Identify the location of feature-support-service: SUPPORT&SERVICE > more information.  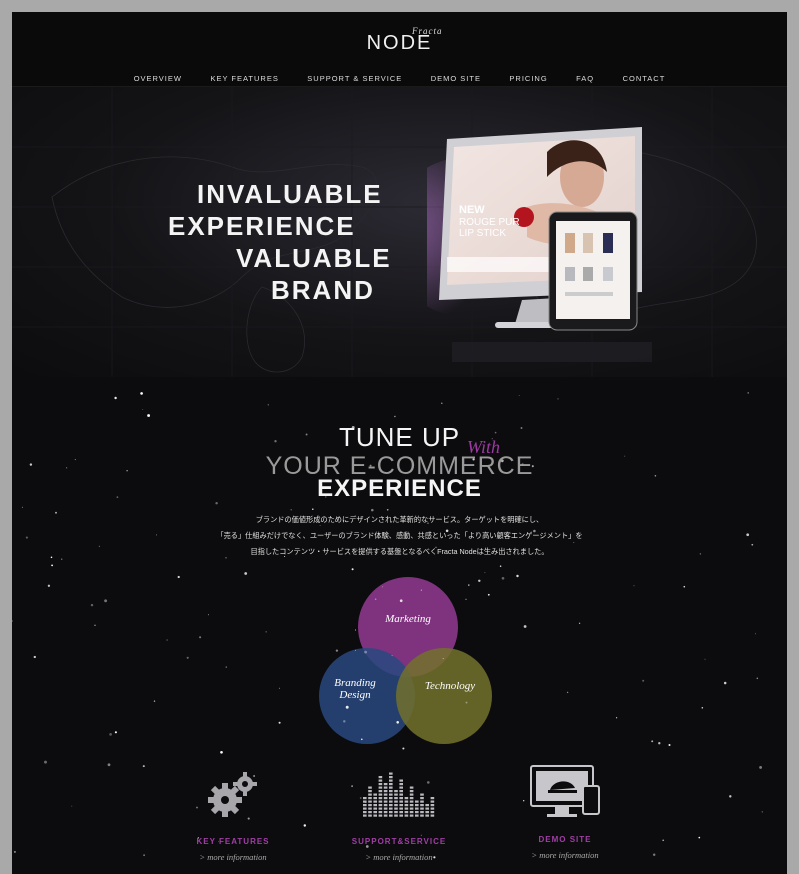
(399, 814).